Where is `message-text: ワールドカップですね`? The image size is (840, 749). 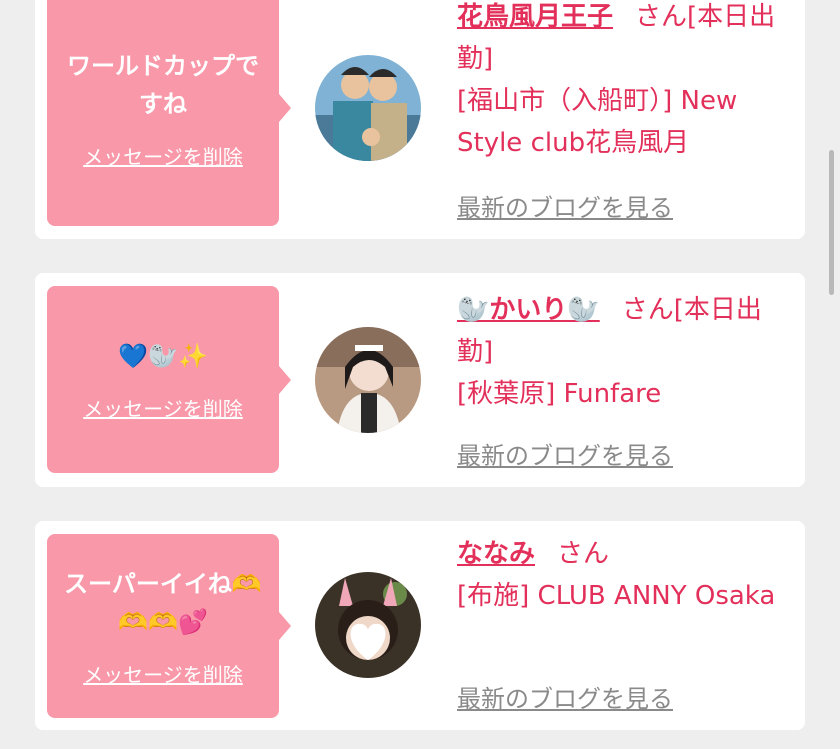
message-text: ワールドカップですね is located at coordinates (163, 84).